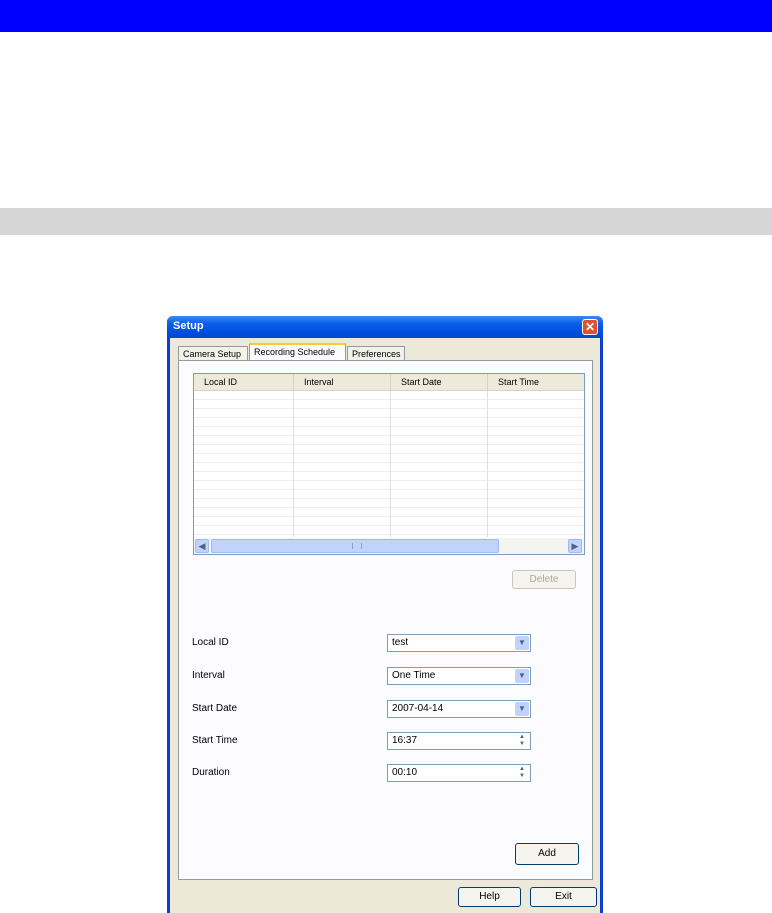 This screenshot has height=913, width=772. I want to click on duration-value: 00:10, so click(405, 772).